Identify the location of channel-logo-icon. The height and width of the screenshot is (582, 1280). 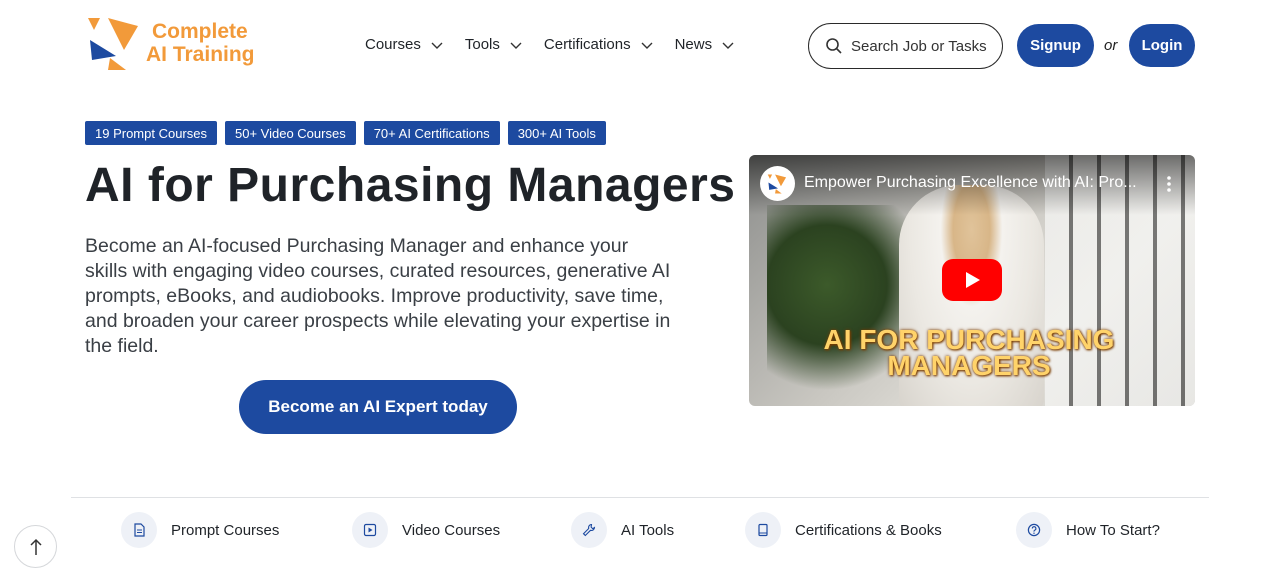
(776, 183).